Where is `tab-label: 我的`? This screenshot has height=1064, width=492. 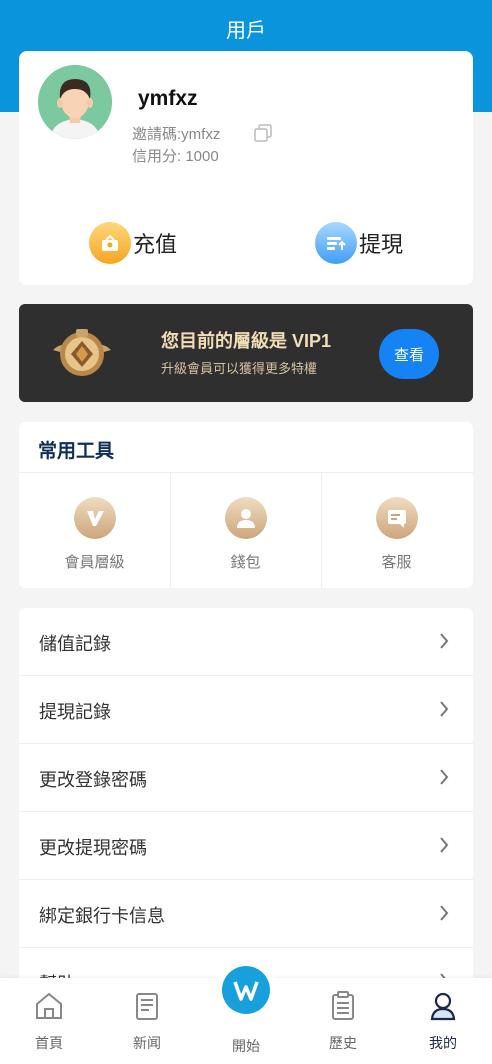
tab-label: 我的 is located at coordinates (443, 1043).